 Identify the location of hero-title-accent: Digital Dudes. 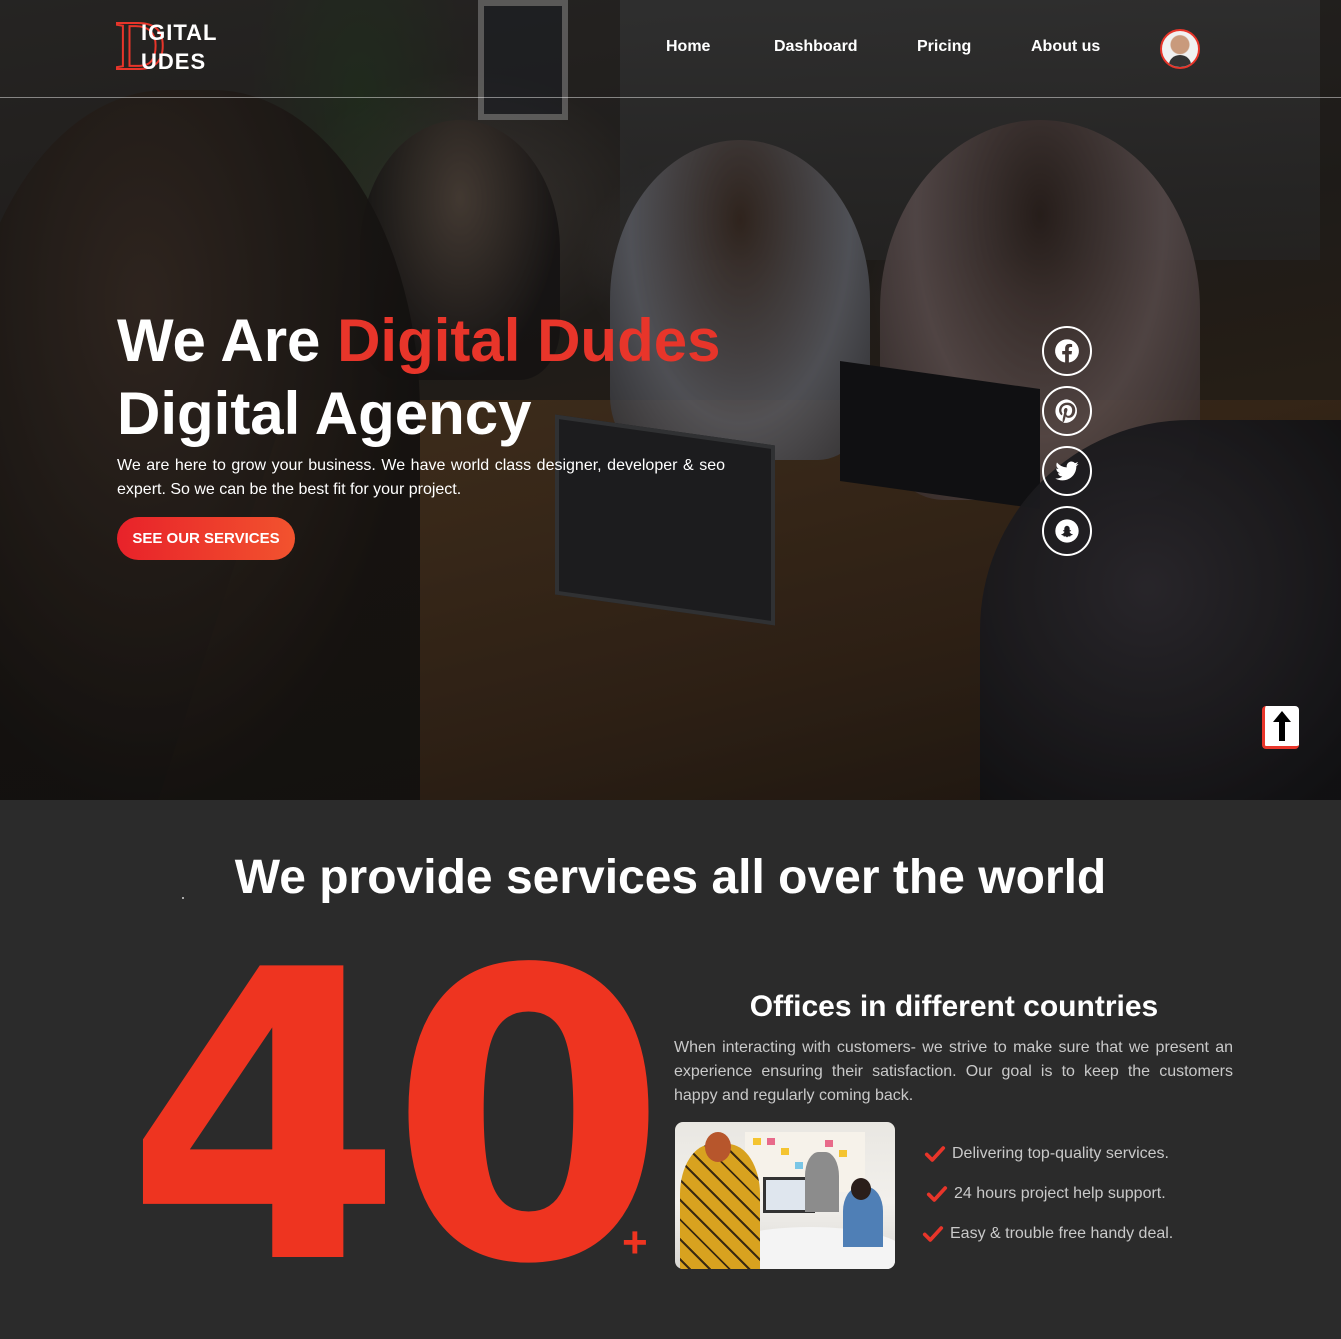
(529, 340).